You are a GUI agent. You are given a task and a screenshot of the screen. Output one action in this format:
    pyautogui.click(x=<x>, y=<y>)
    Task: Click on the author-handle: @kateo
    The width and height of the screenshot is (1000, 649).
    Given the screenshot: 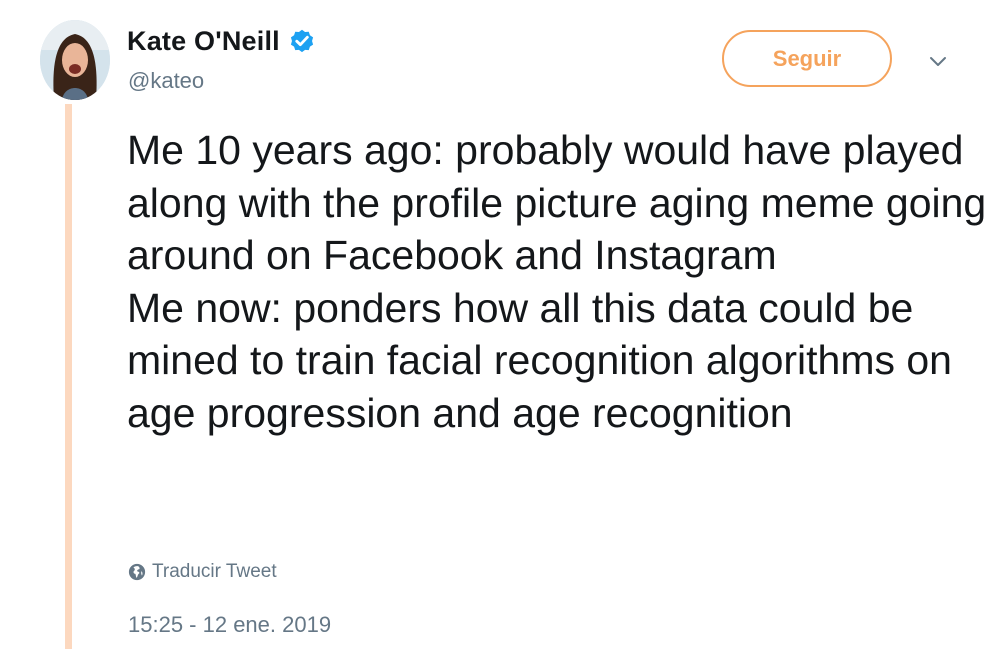 What is the action you would take?
    pyautogui.click(x=166, y=81)
    